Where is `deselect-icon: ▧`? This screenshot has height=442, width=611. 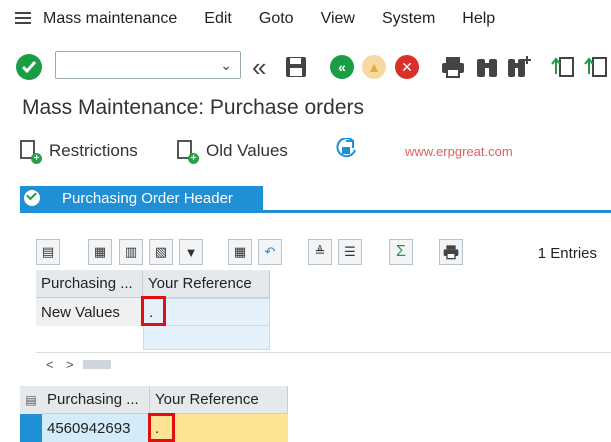
deselect-icon: ▧ is located at coordinates (161, 251).